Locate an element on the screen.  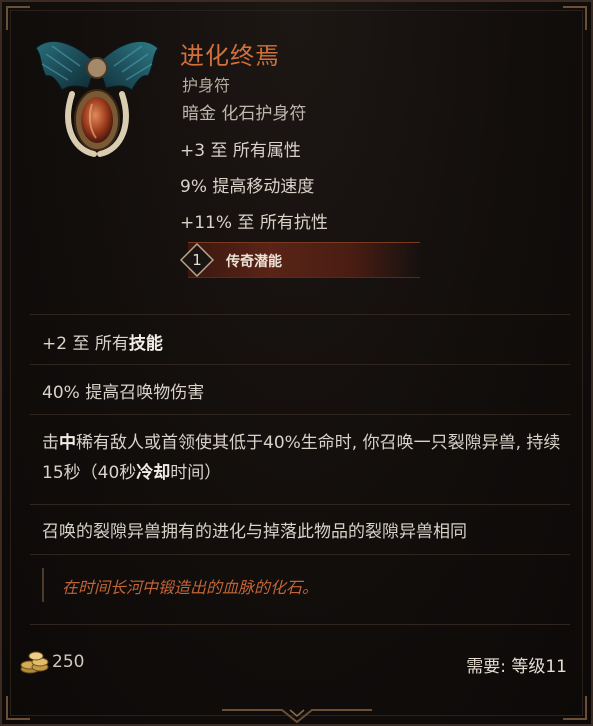
level-requirement: 需要: 等级11 is located at coordinates (516, 667).